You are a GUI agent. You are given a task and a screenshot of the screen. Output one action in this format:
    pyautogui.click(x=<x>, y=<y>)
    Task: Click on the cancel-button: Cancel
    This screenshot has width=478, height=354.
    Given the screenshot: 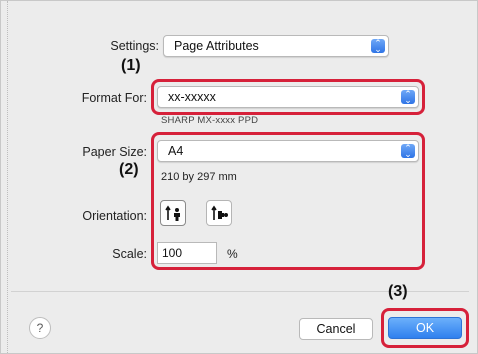 What is the action you would take?
    pyautogui.click(x=336, y=329)
    